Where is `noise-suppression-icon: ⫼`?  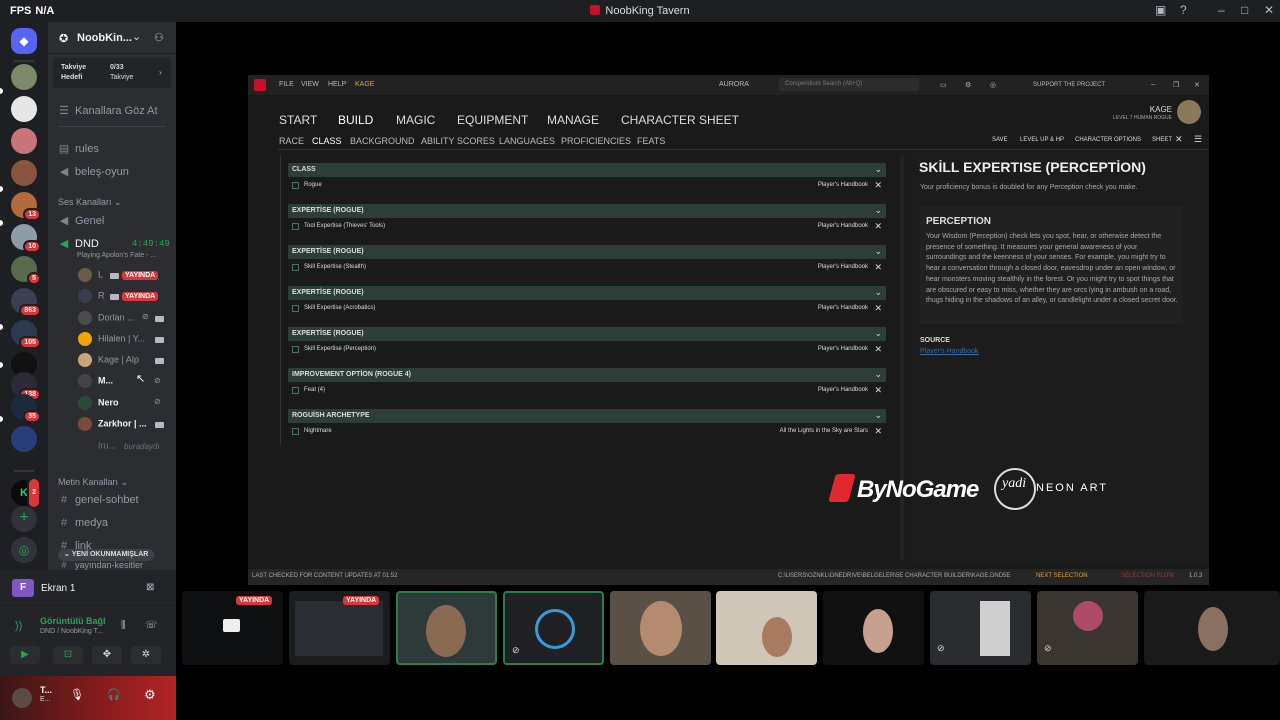 noise-suppression-icon: ⫼ is located at coordinates (123, 625).